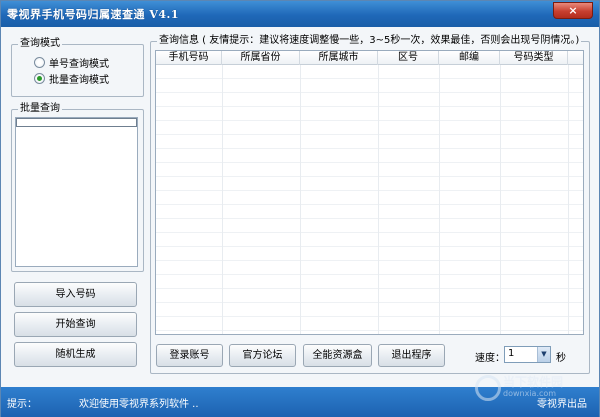  I want to click on random-generate-button: 随机生成, so click(75, 354).